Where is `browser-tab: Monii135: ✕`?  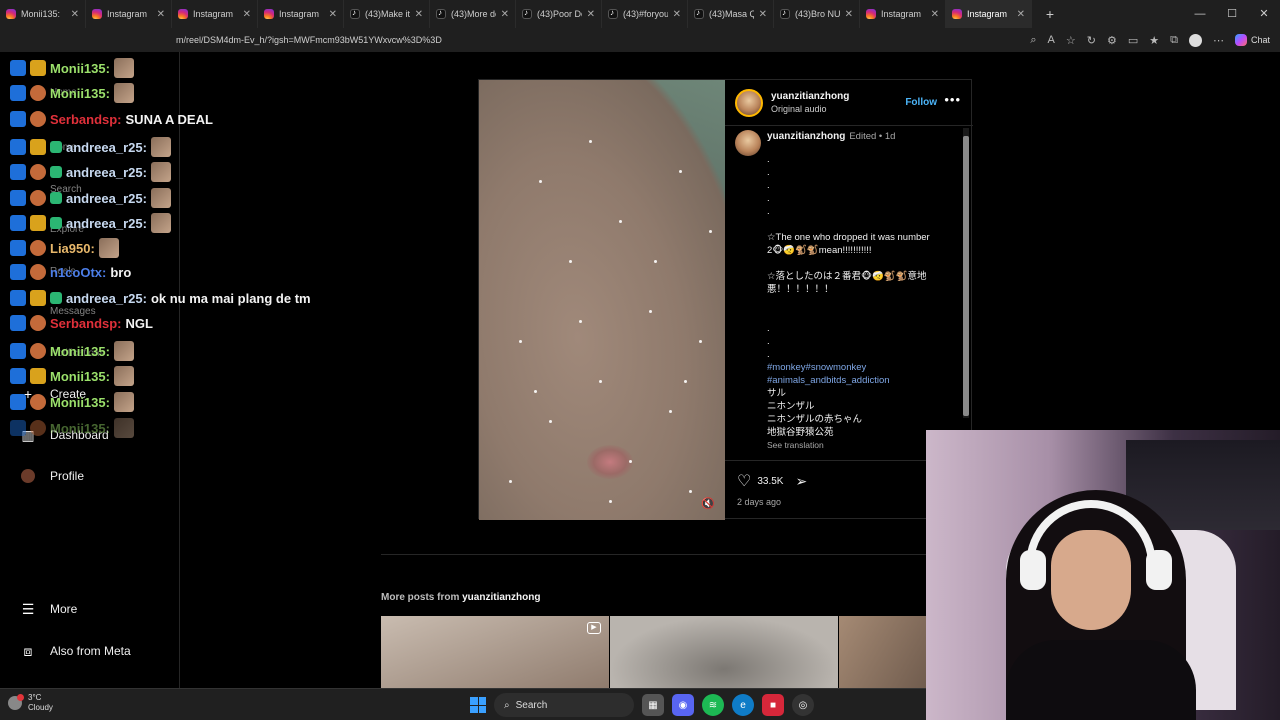
browser-tab: Monii135: ✕ is located at coordinates (43, 14).